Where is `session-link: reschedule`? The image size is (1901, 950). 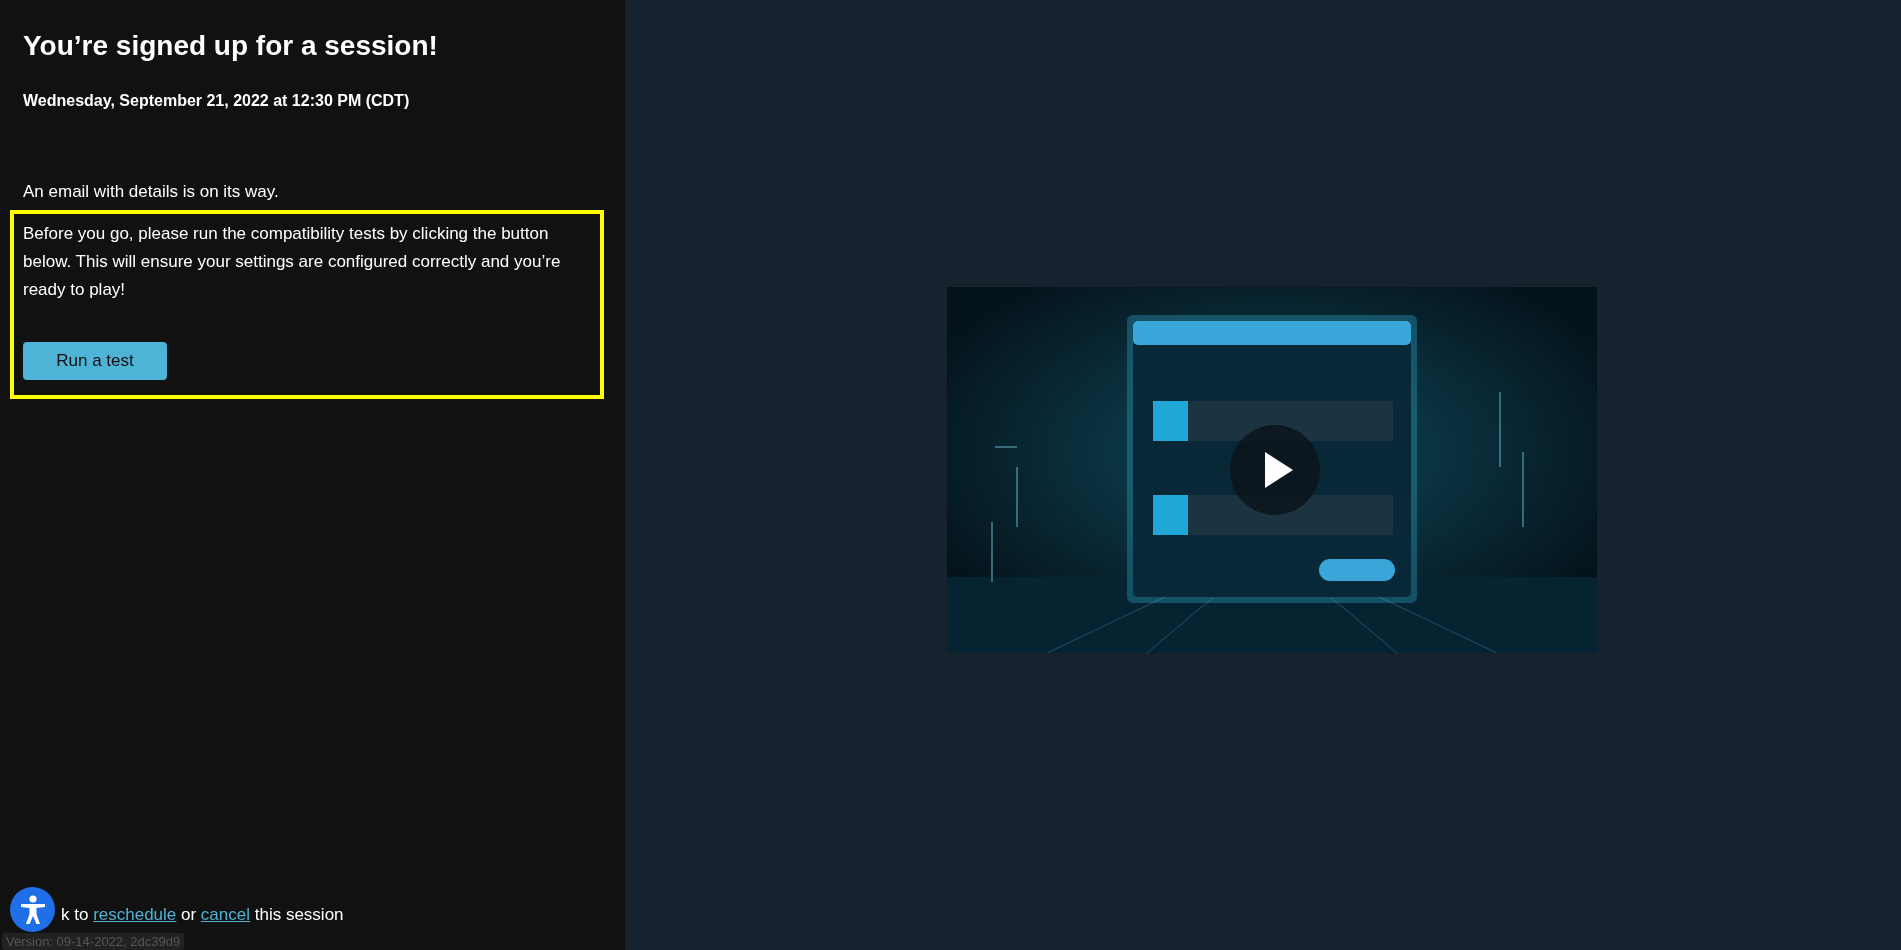 session-link: reschedule is located at coordinates (135, 914).